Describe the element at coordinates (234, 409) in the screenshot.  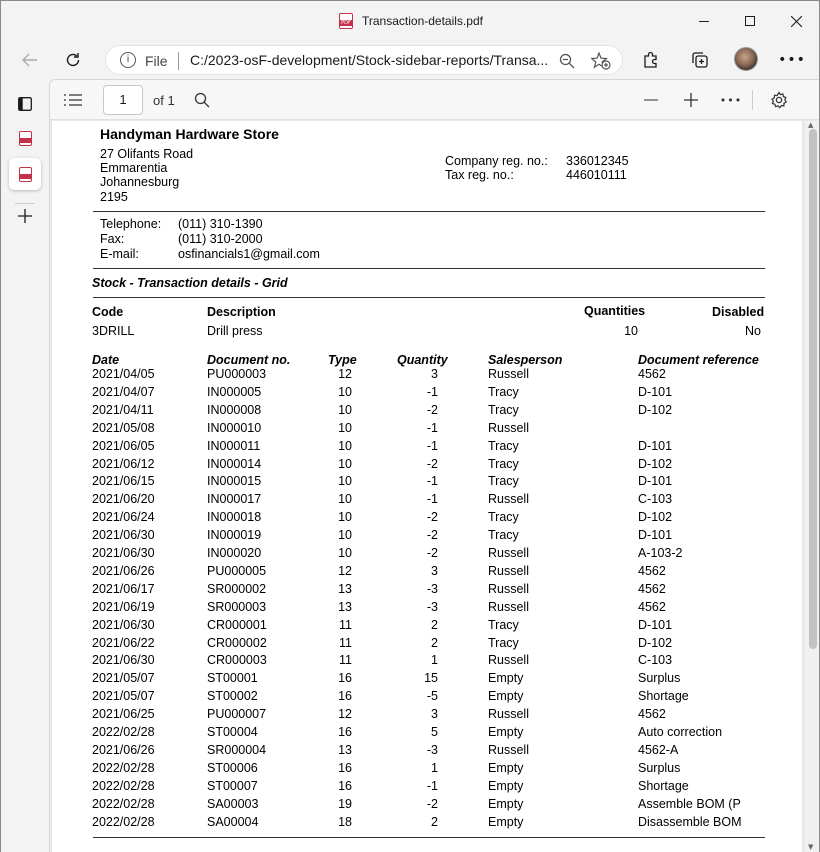
I see `table-cell-document-no: IN000008` at that location.